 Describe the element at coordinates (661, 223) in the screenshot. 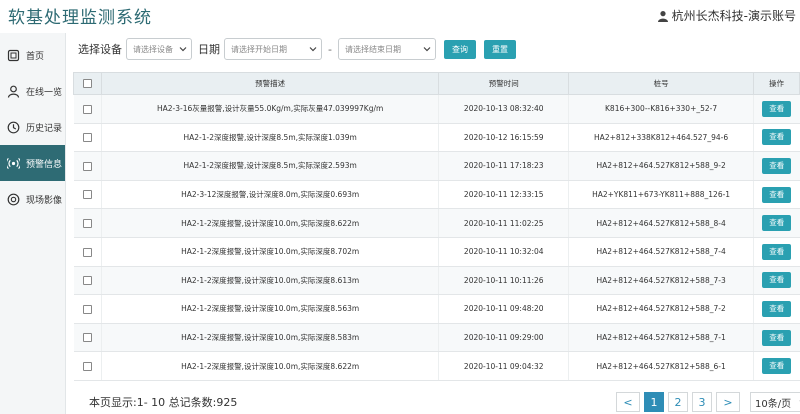

I see `pile-number: HA2+812+464.527K812+588_8-4` at that location.